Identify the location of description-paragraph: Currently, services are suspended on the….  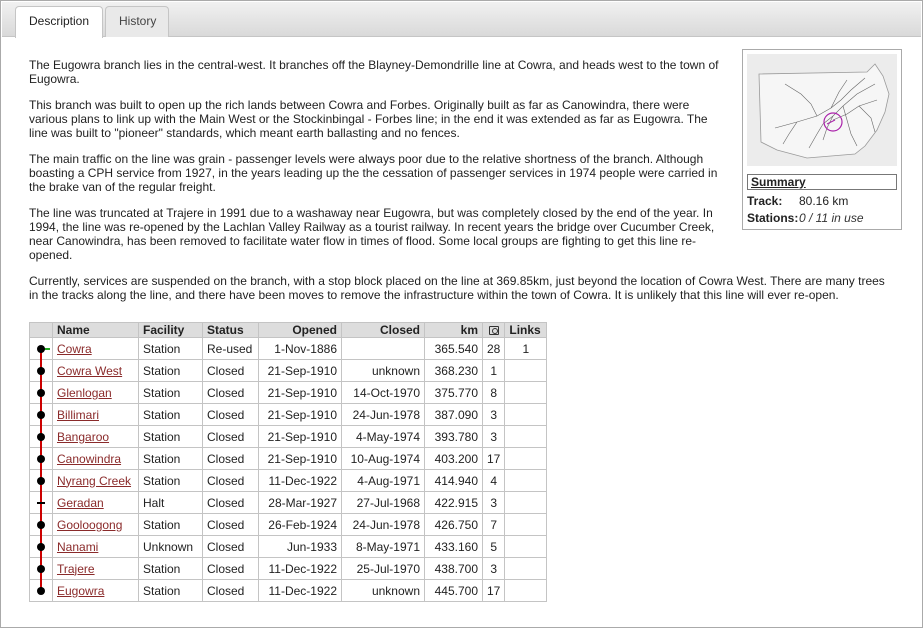
(457, 288).